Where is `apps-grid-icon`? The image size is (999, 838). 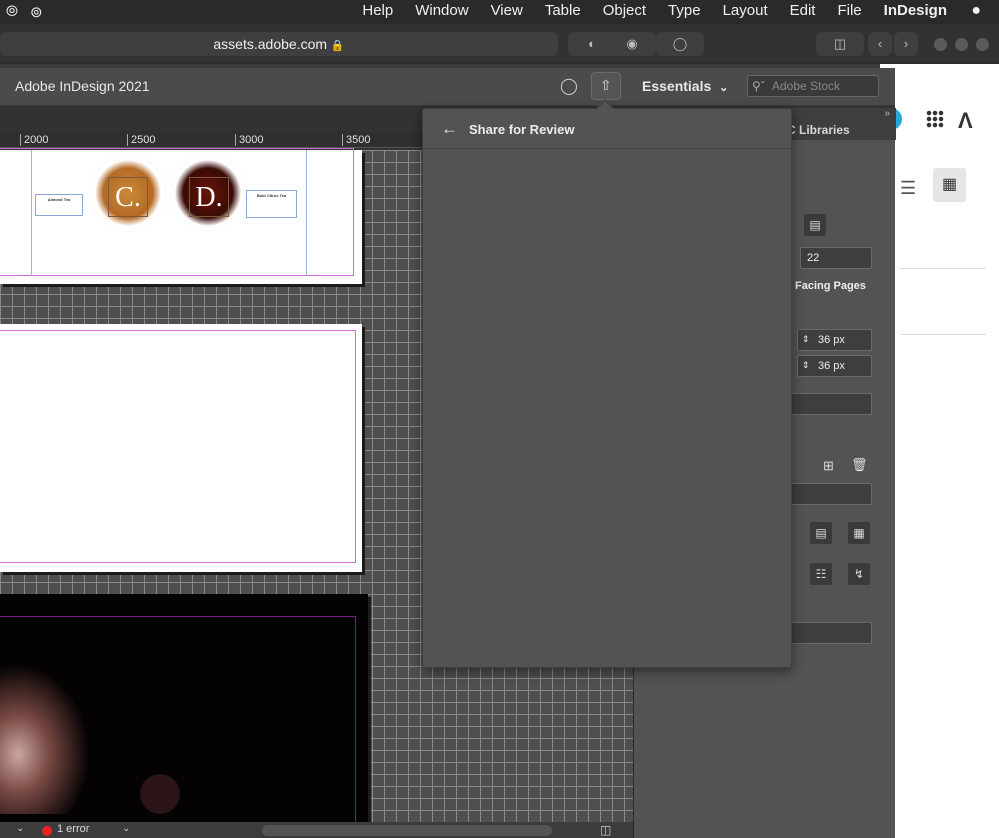 apps-grid-icon is located at coordinates (935, 119).